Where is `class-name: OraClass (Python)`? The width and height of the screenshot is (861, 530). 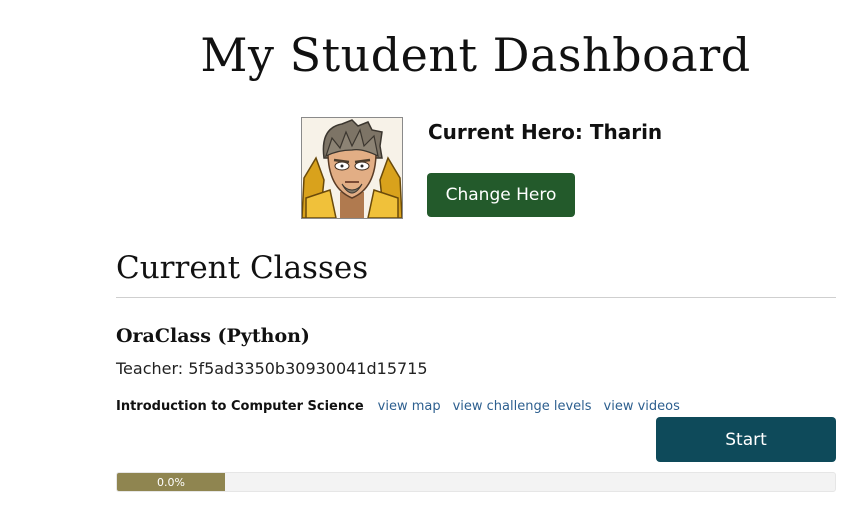
class-name: OraClass (Python) is located at coordinates (213, 336).